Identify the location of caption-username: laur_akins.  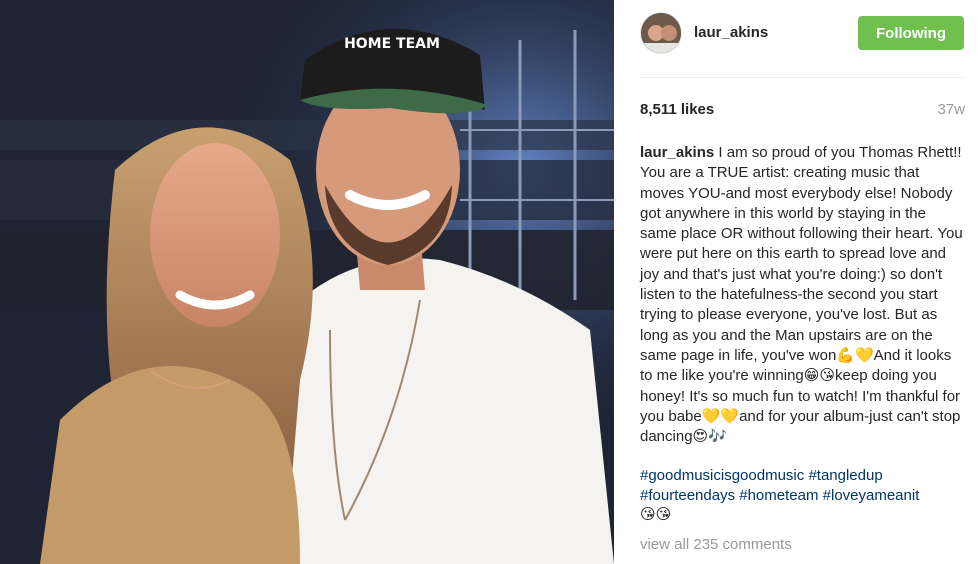
(677, 152).